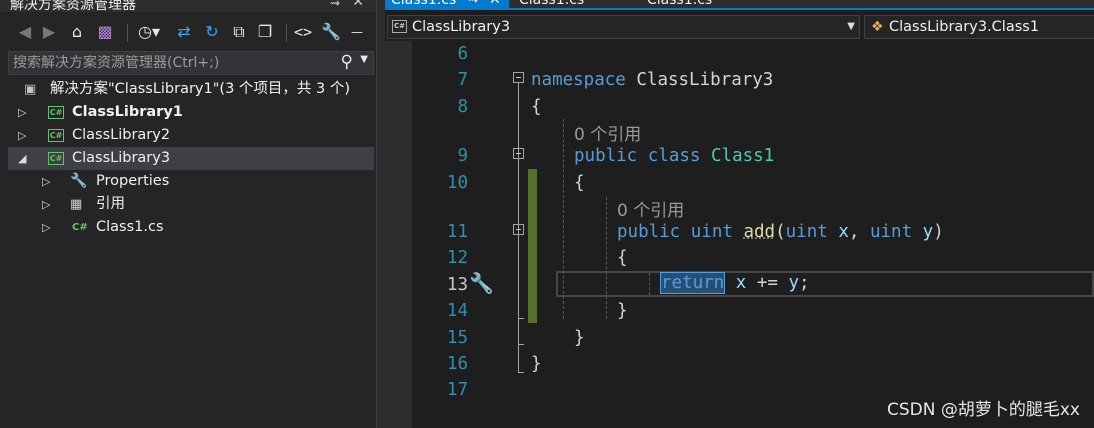 The height and width of the screenshot is (428, 1094). What do you see at coordinates (579, 338) in the screenshot?
I see `code-line-15: }` at bounding box center [579, 338].